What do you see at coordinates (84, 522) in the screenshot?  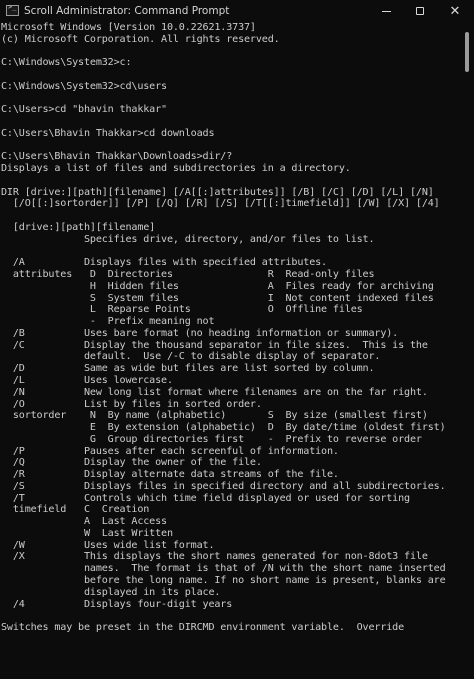 I see `console-line: A Last Access` at bounding box center [84, 522].